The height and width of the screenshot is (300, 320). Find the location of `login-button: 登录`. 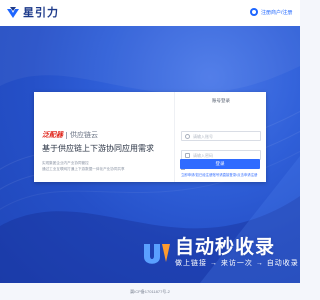

login-button: 登录 is located at coordinates (220, 164).